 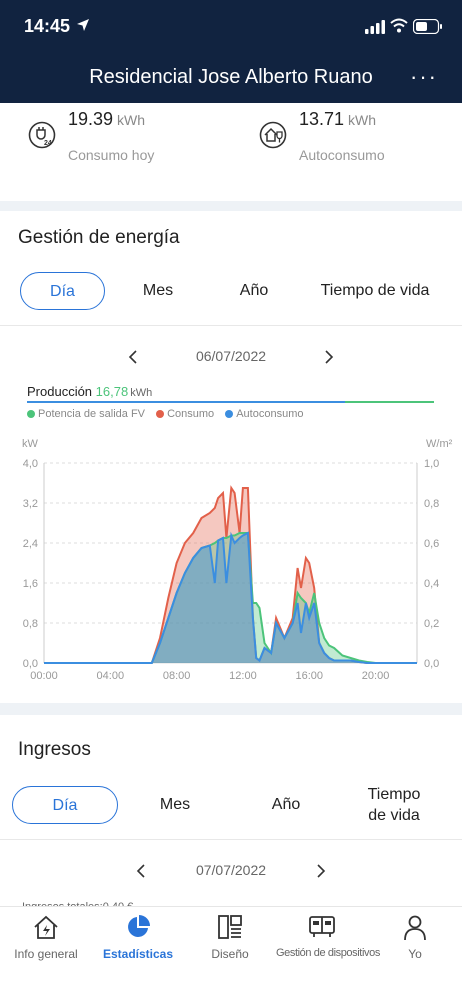 What do you see at coordinates (131, 120) in the screenshot?
I see `consumption-unit: kWh` at bounding box center [131, 120].